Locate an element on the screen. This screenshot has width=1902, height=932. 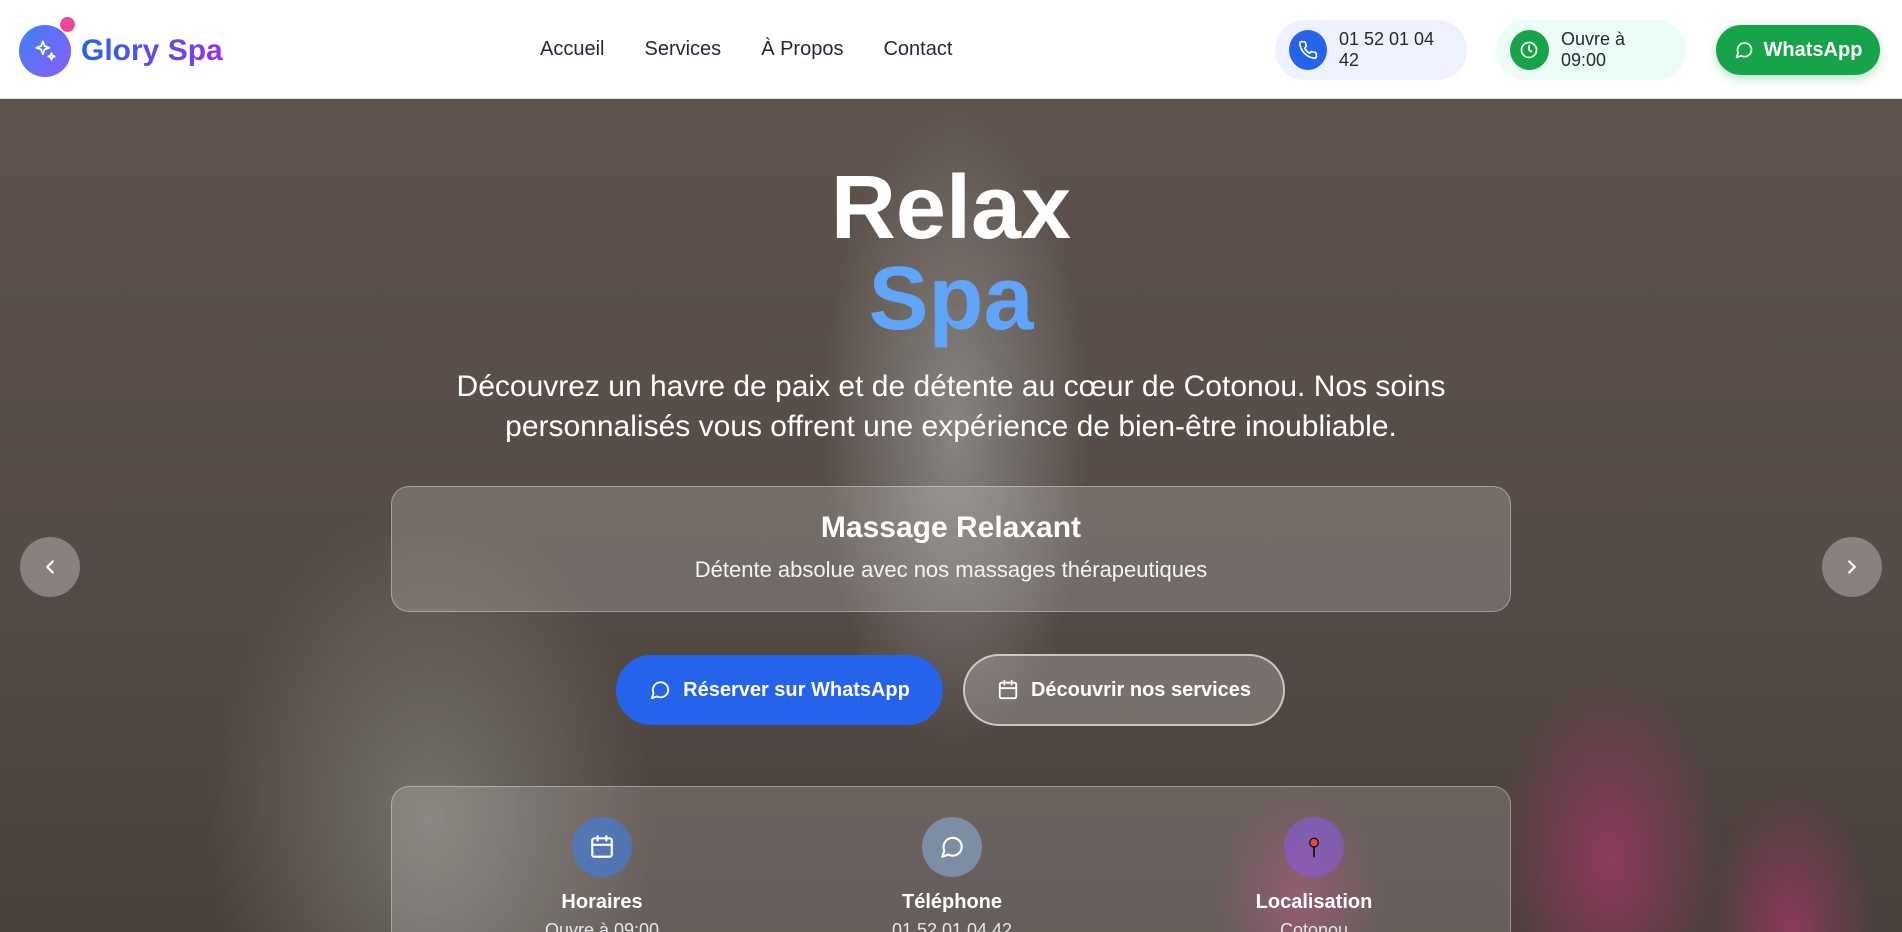
sparkle-icon is located at coordinates (47, 47).